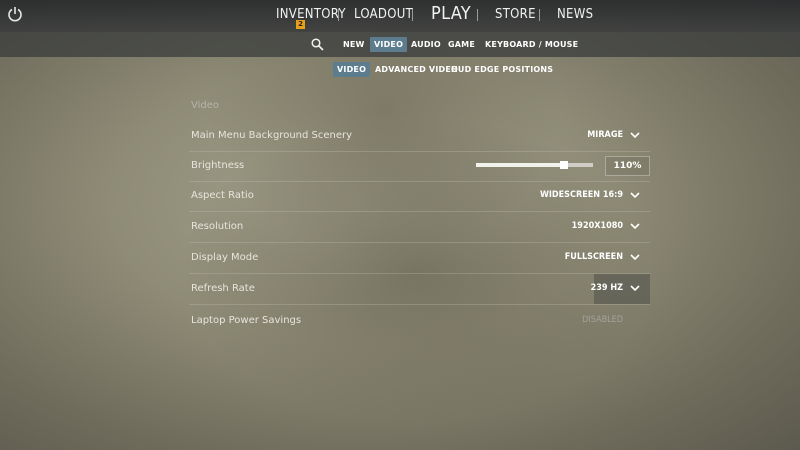 The height and width of the screenshot is (450, 800). I want to click on tab-game: GAME, so click(461, 44).